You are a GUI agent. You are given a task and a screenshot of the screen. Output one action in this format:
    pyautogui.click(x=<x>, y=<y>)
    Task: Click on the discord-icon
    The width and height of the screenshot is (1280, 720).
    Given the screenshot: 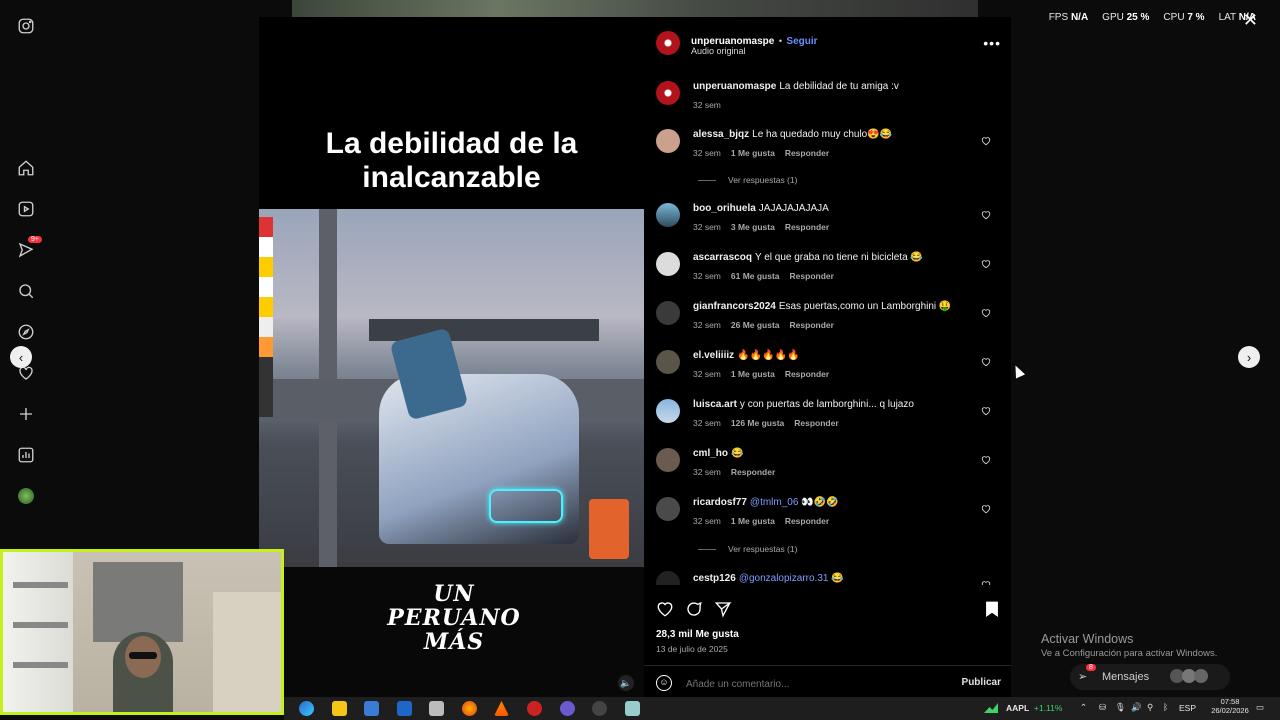 What is the action you would take?
    pyautogui.click(x=567, y=708)
    